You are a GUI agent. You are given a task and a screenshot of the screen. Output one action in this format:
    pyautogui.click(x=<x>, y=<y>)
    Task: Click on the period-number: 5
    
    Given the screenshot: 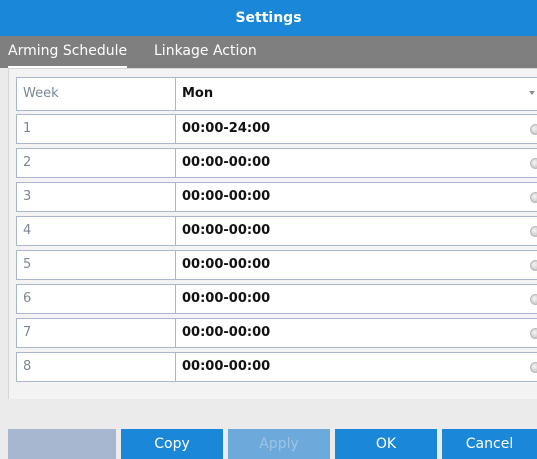 What is the action you would take?
    pyautogui.click(x=96, y=265)
    